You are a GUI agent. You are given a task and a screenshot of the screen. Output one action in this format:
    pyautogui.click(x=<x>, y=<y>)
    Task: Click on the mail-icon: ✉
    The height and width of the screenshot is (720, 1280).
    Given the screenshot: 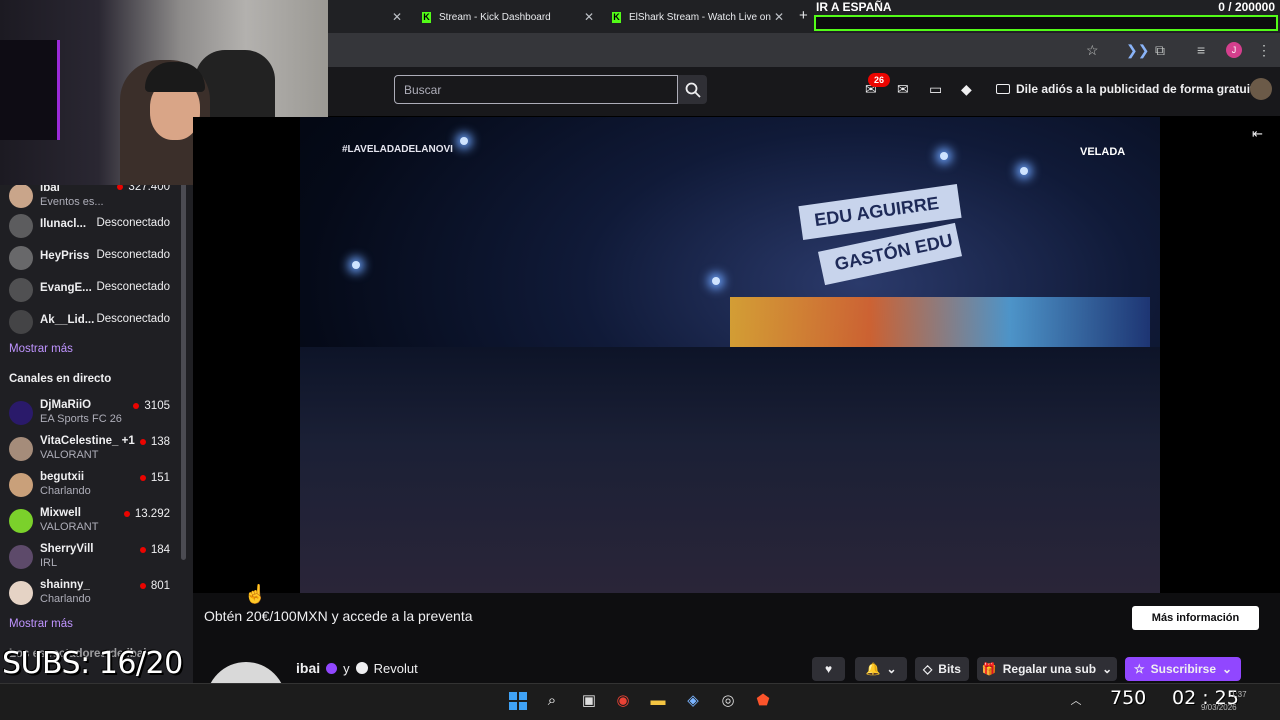 What is the action you would take?
    pyautogui.click(x=903, y=89)
    